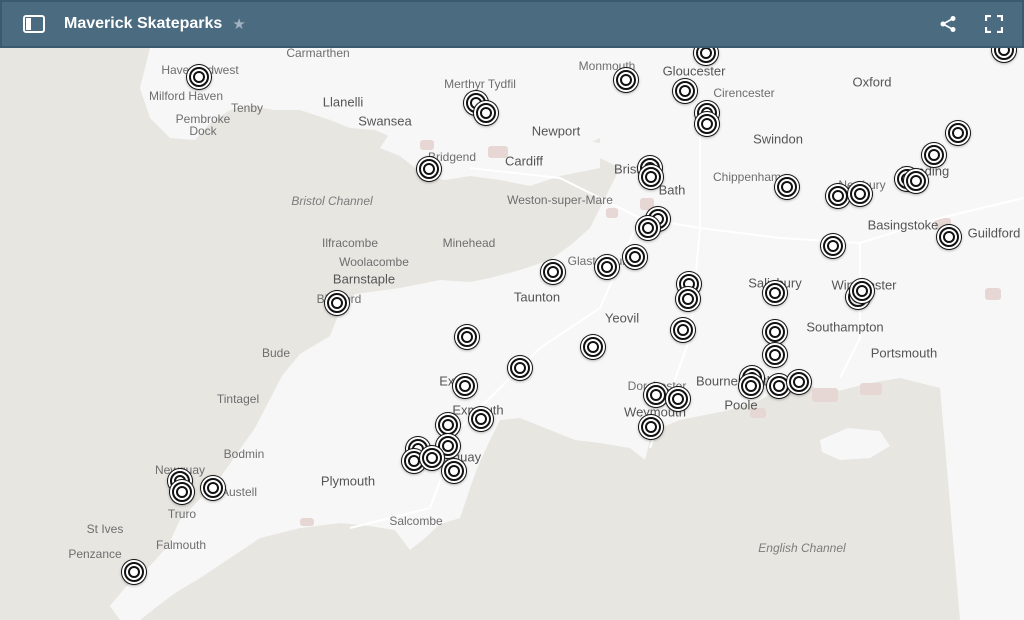 This screenshot has height=620, width=1024. I want to click on place-label: Woolacombe, so click(374, 262).